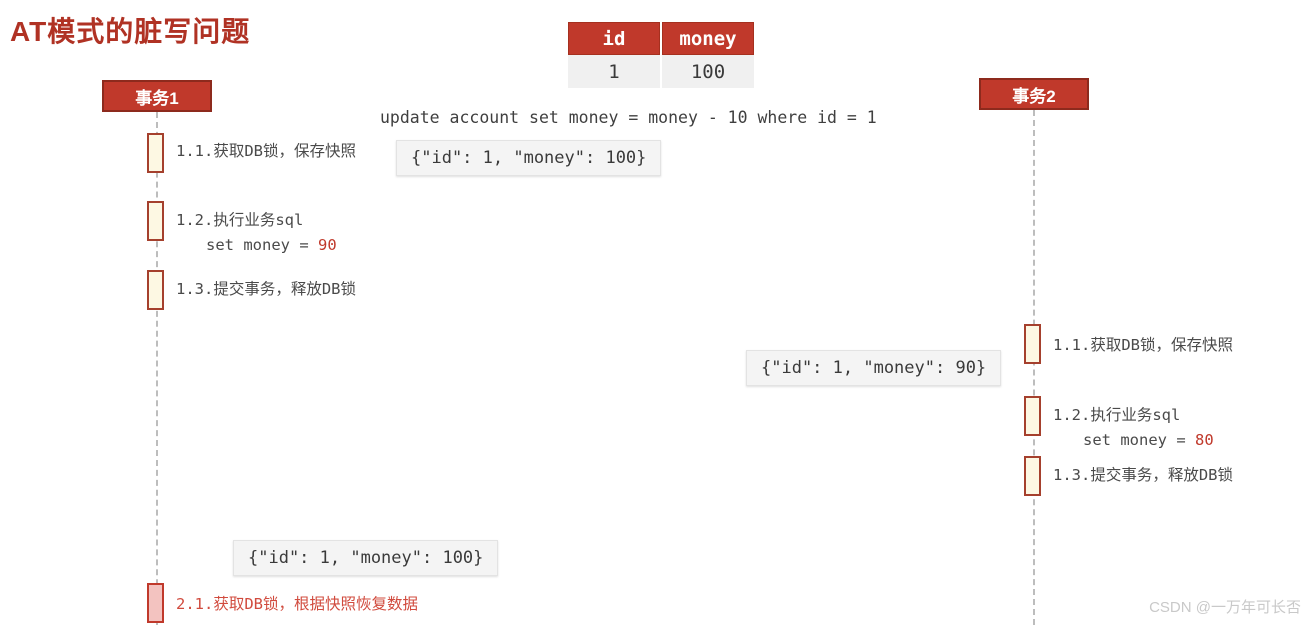 This screenshot has width=1315, height=625. I want to click on table-header-money: money, so click(708, 38).